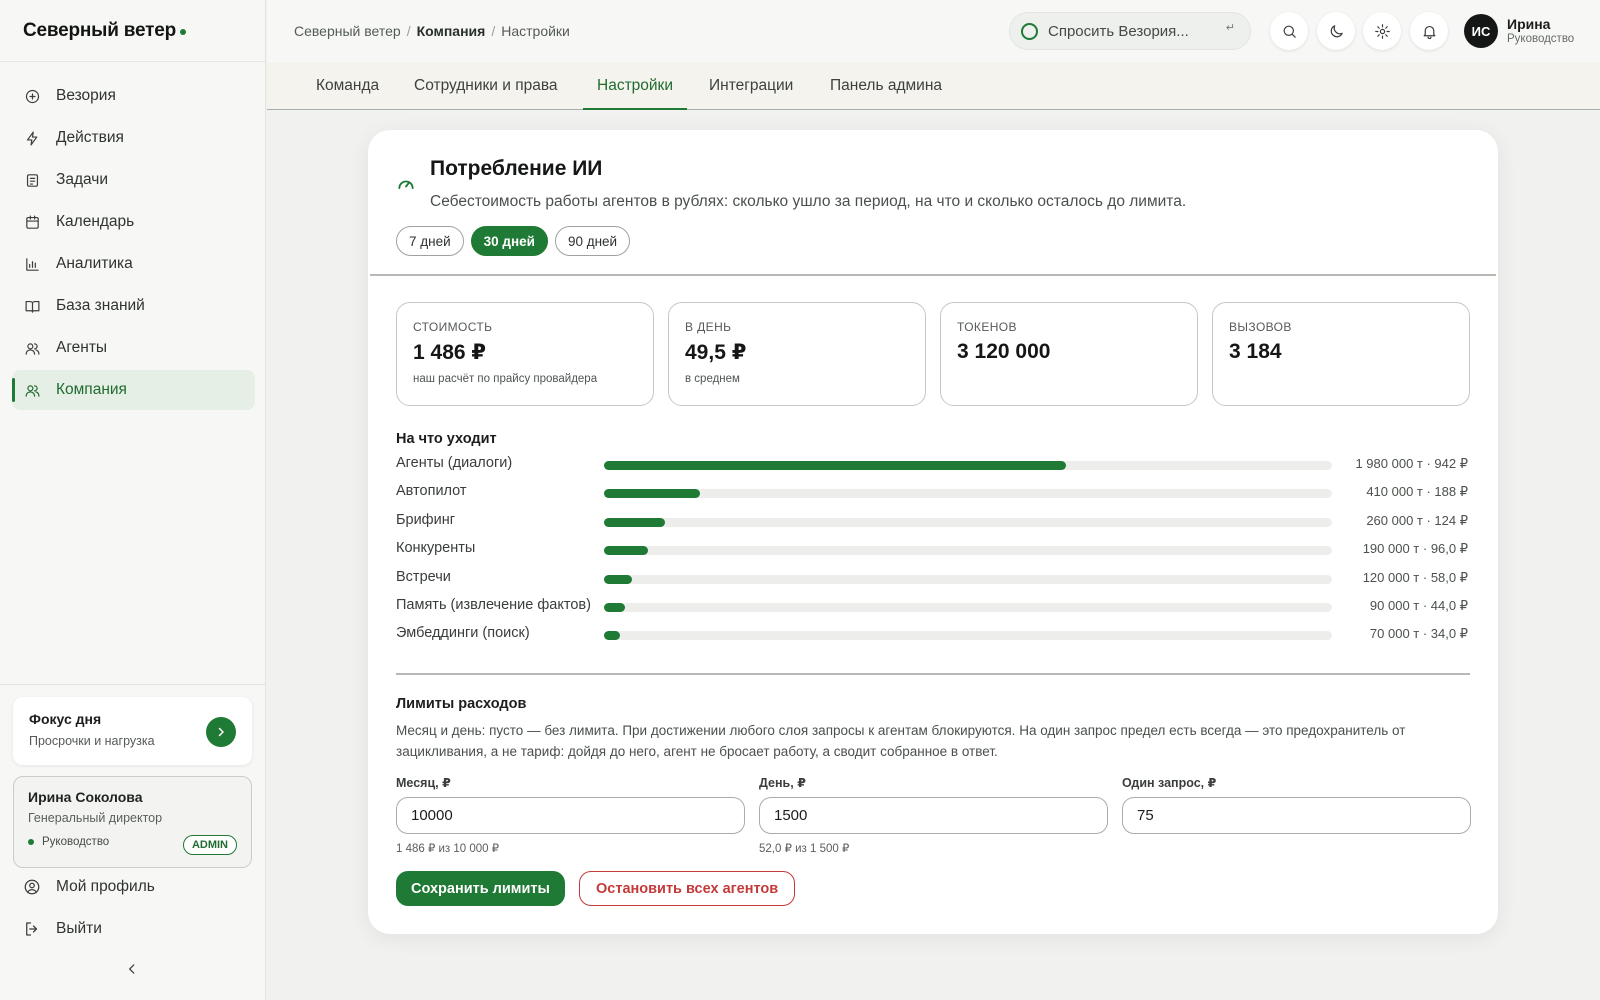 The height and width of the screenshot is (1000, 1600). What do you see at coordinates (347, 86) in the screenshot?
I see `tab-team: Команда` at bounding box center [347, 86].